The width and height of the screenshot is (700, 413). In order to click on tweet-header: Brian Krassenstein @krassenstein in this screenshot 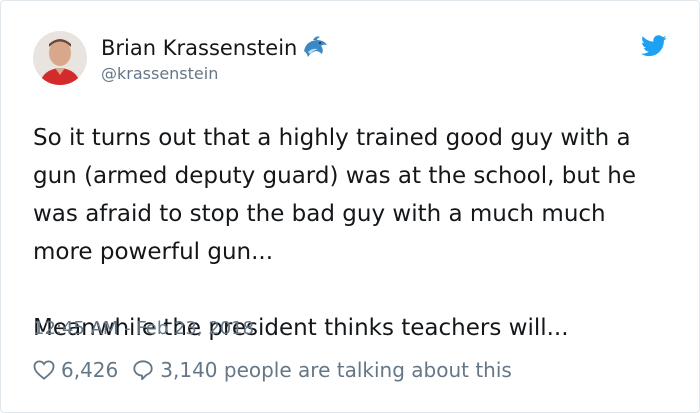, I will do `click(181, 58)`.